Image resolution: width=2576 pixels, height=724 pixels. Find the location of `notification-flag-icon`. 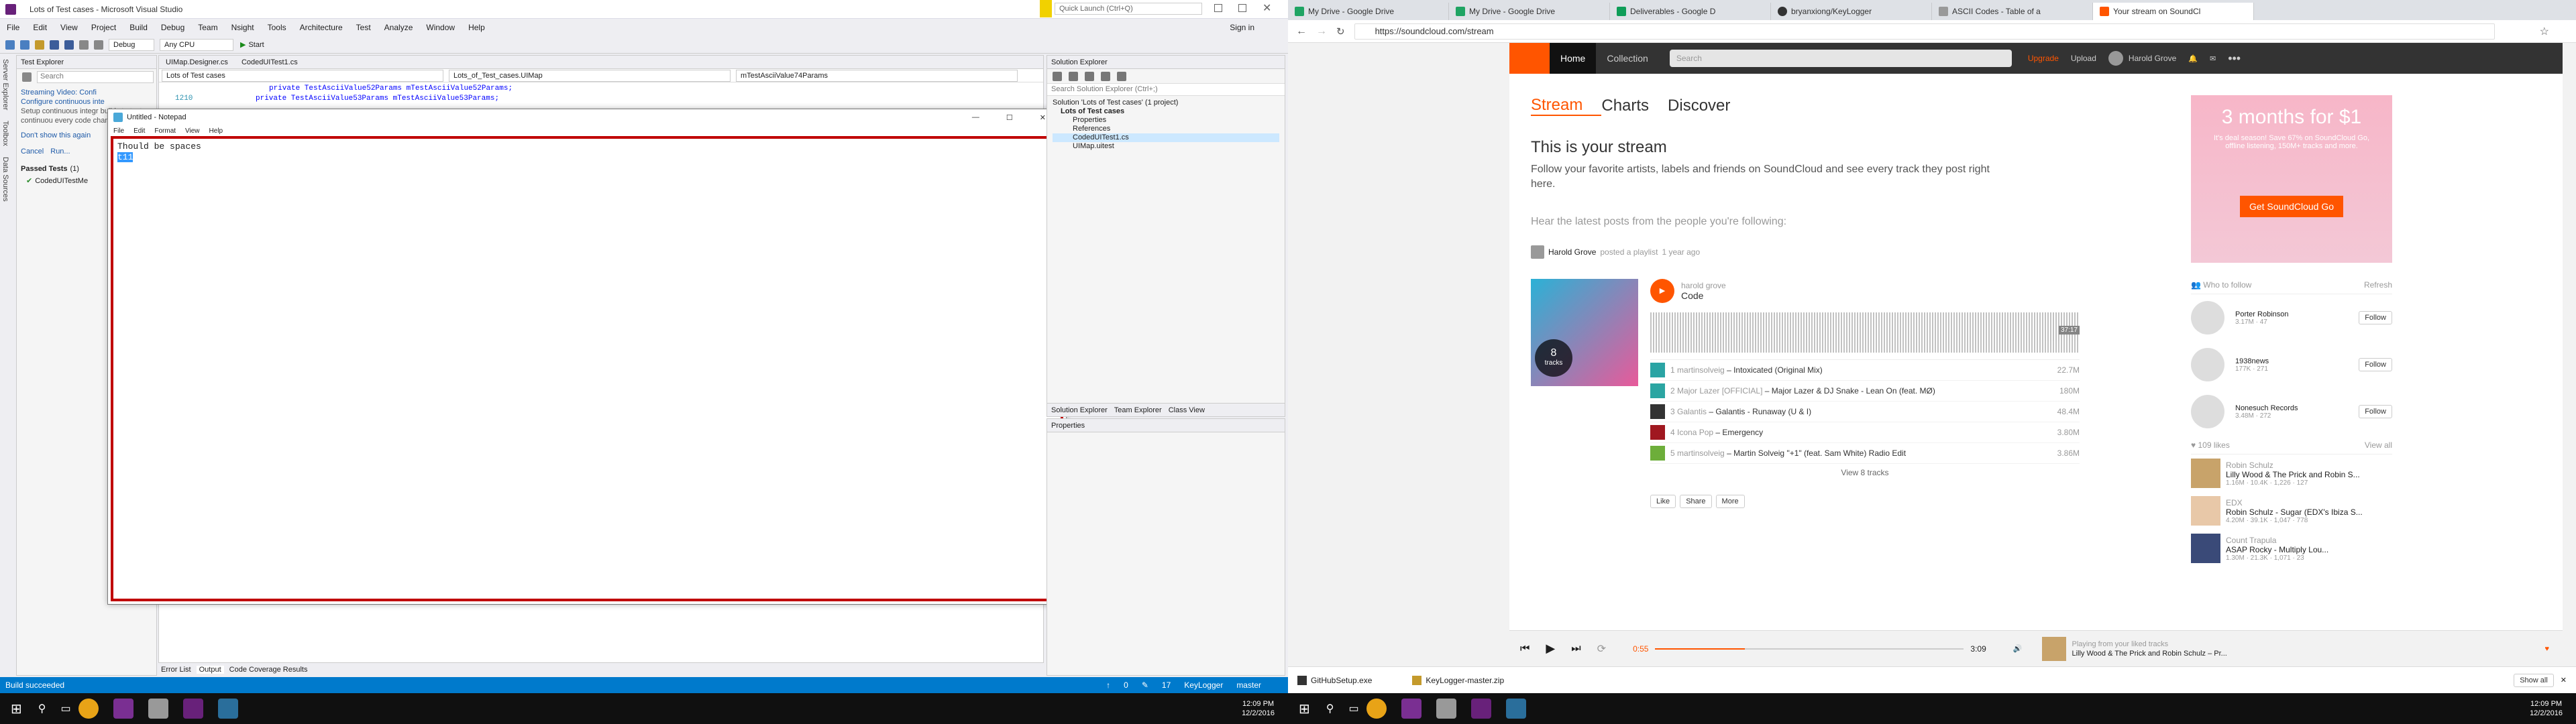

notification-flag-icon is located at coordinates (1046, 8).